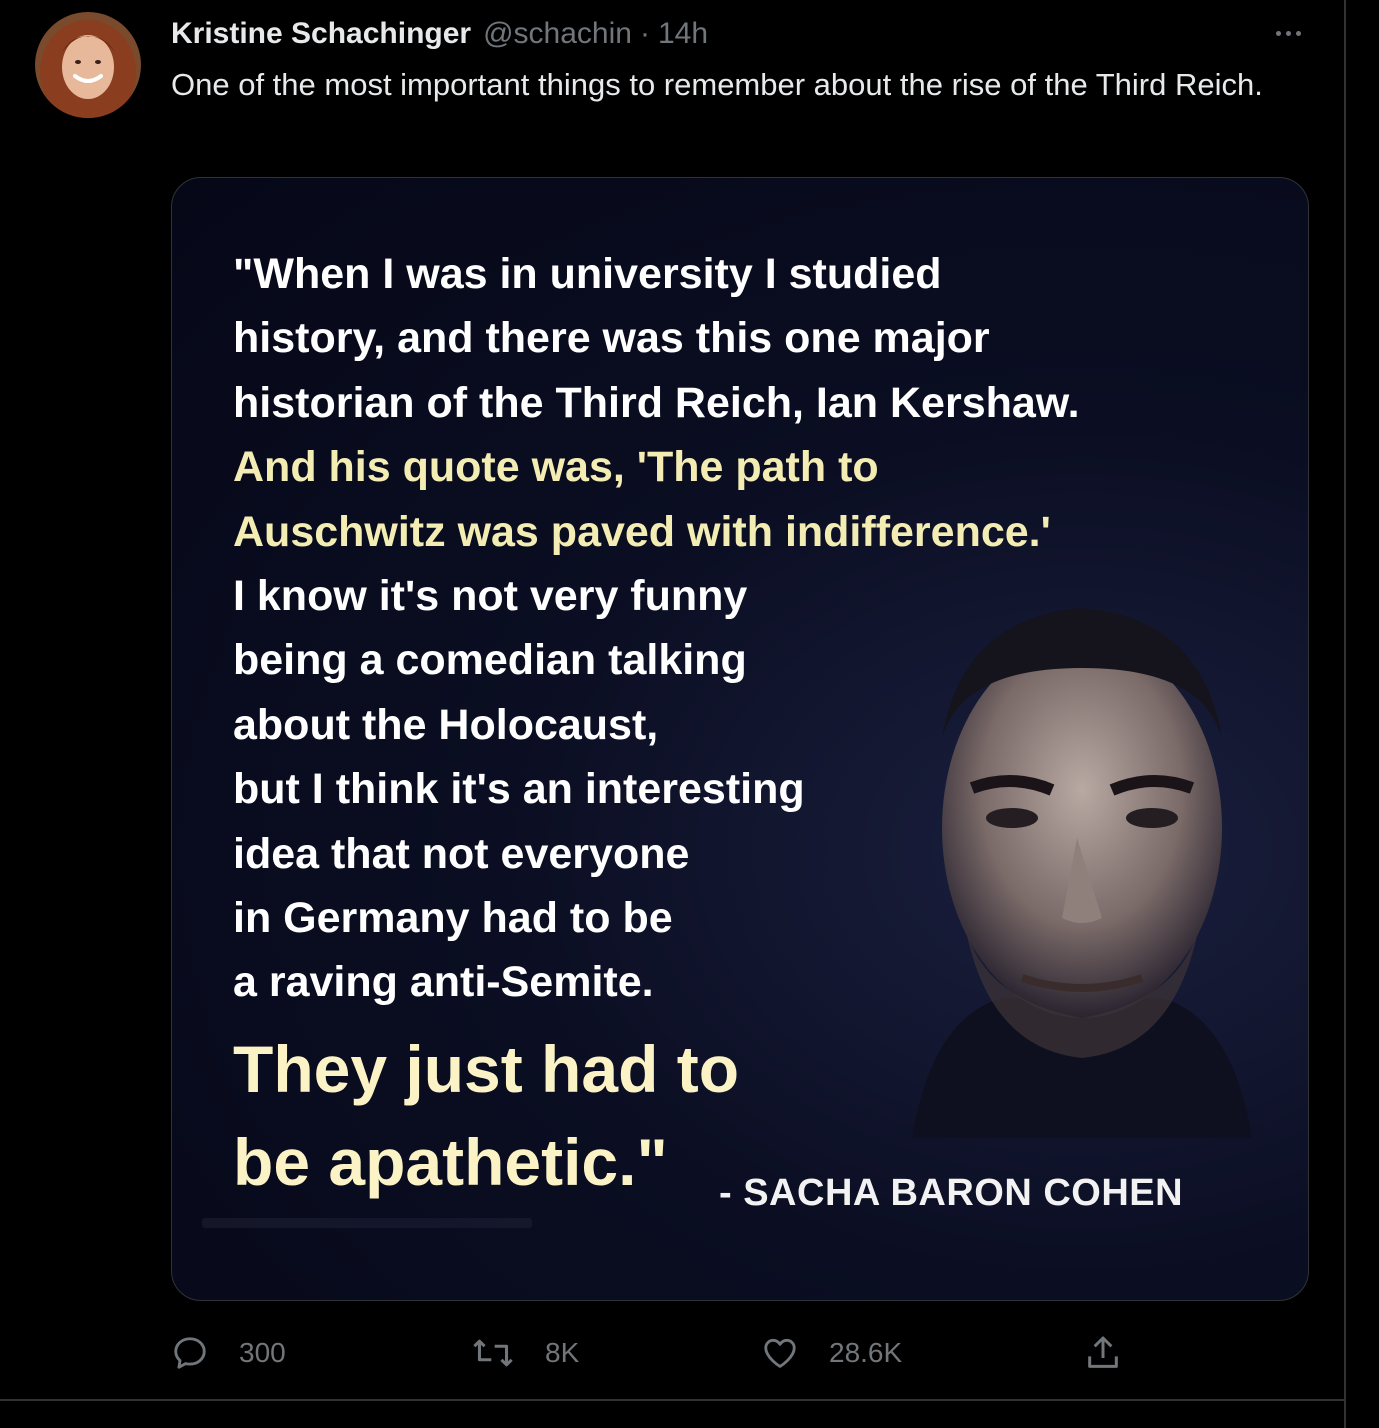 This screenshot has height=1428, width=1379. I want to click on retweet-icon, so click(493, 1353).